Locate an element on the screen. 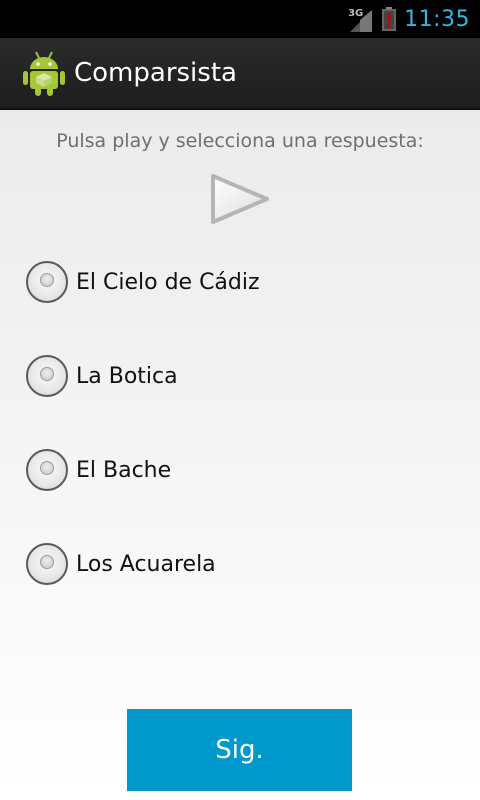 The height and width of the screenshot is (800, 480). answer-option-1: El Cielo de Cádiz is located at coordinates (143, 282).